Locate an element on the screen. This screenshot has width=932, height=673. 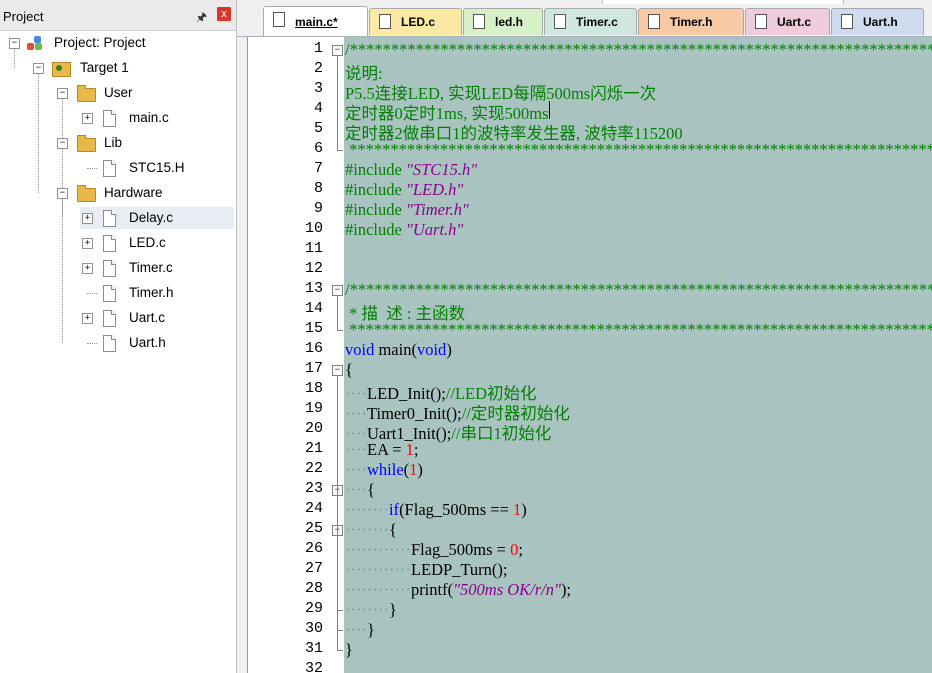
tree-item-stc15-h: STC15.H is located at coordinates (118, 168).